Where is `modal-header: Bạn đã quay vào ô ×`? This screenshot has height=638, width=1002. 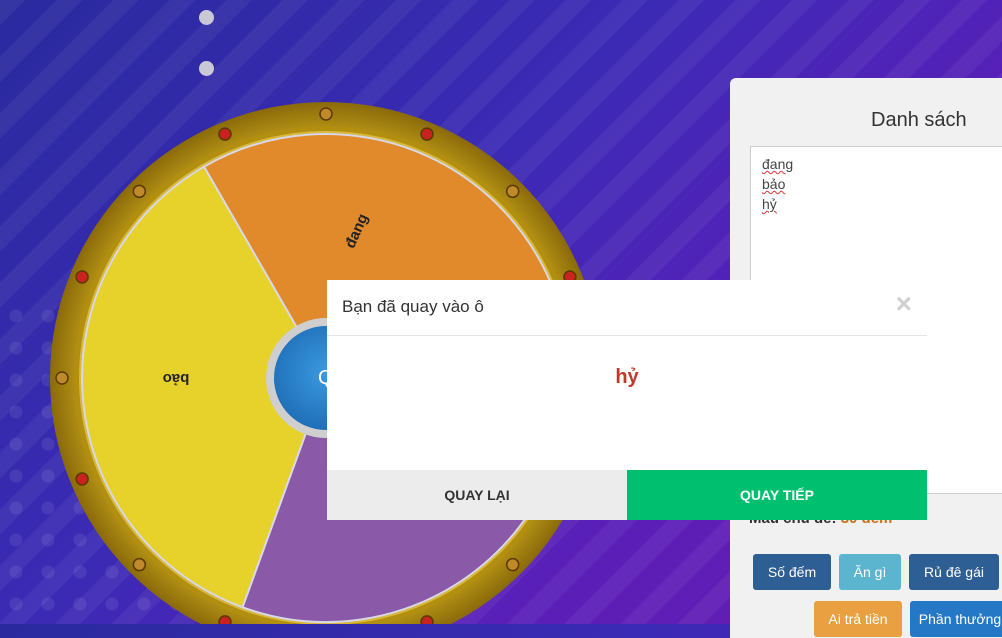
modal-header: Bạn đã quay vào ô × is located at coordinates (627, 308).